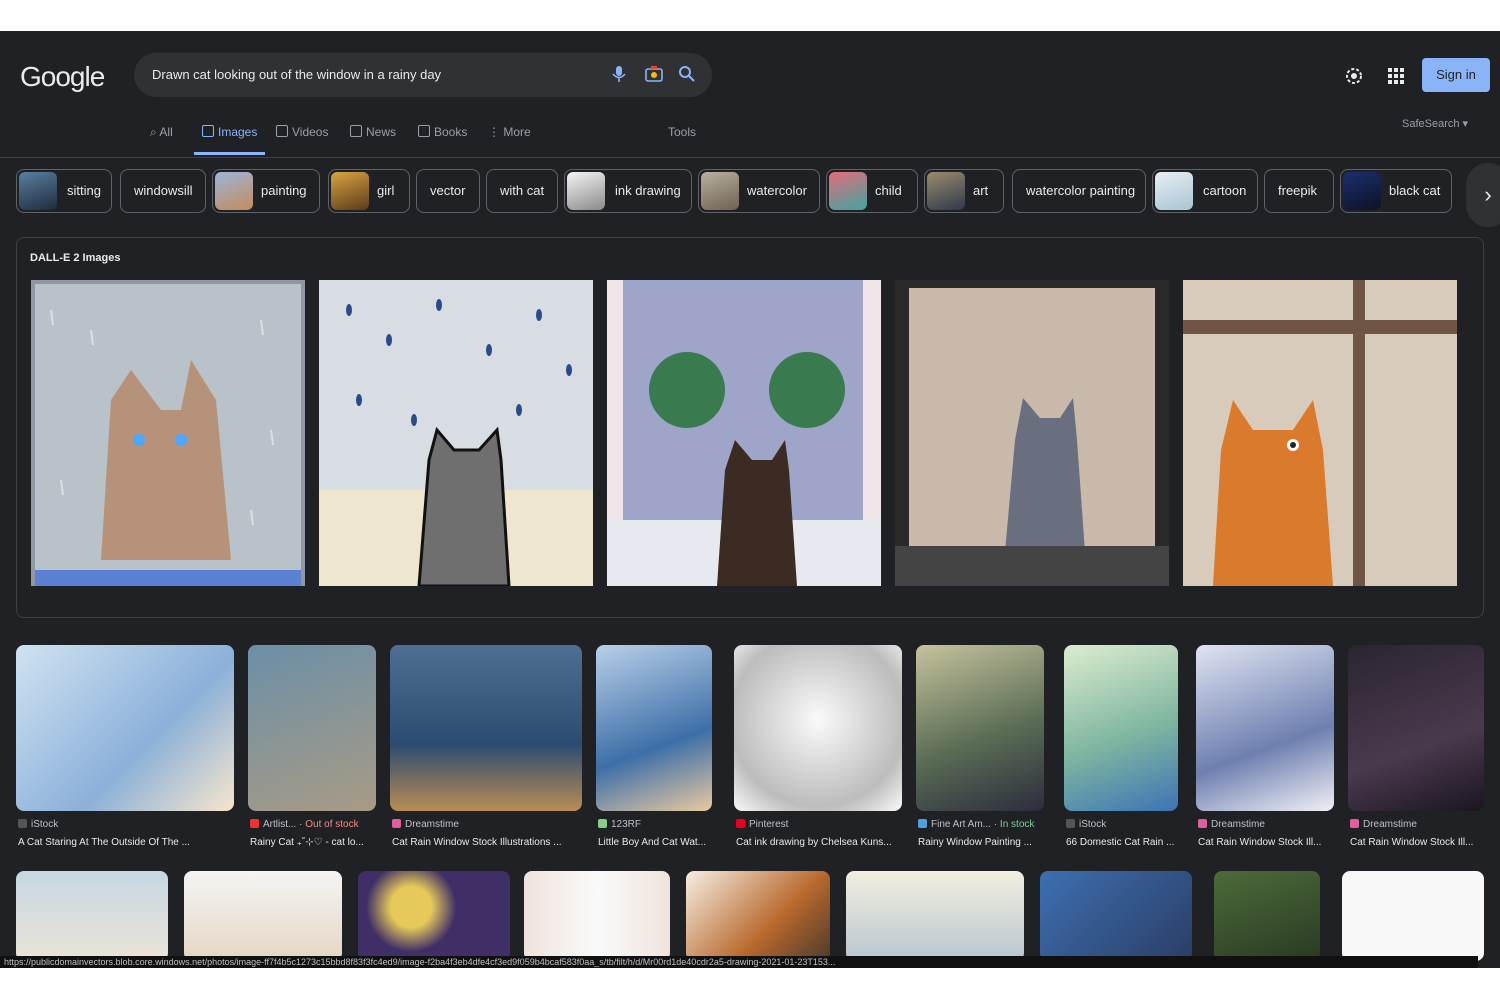  Describe the element at coordinates (155, 132) in the screenshot. I see `search-icon: ⌕` at that location.